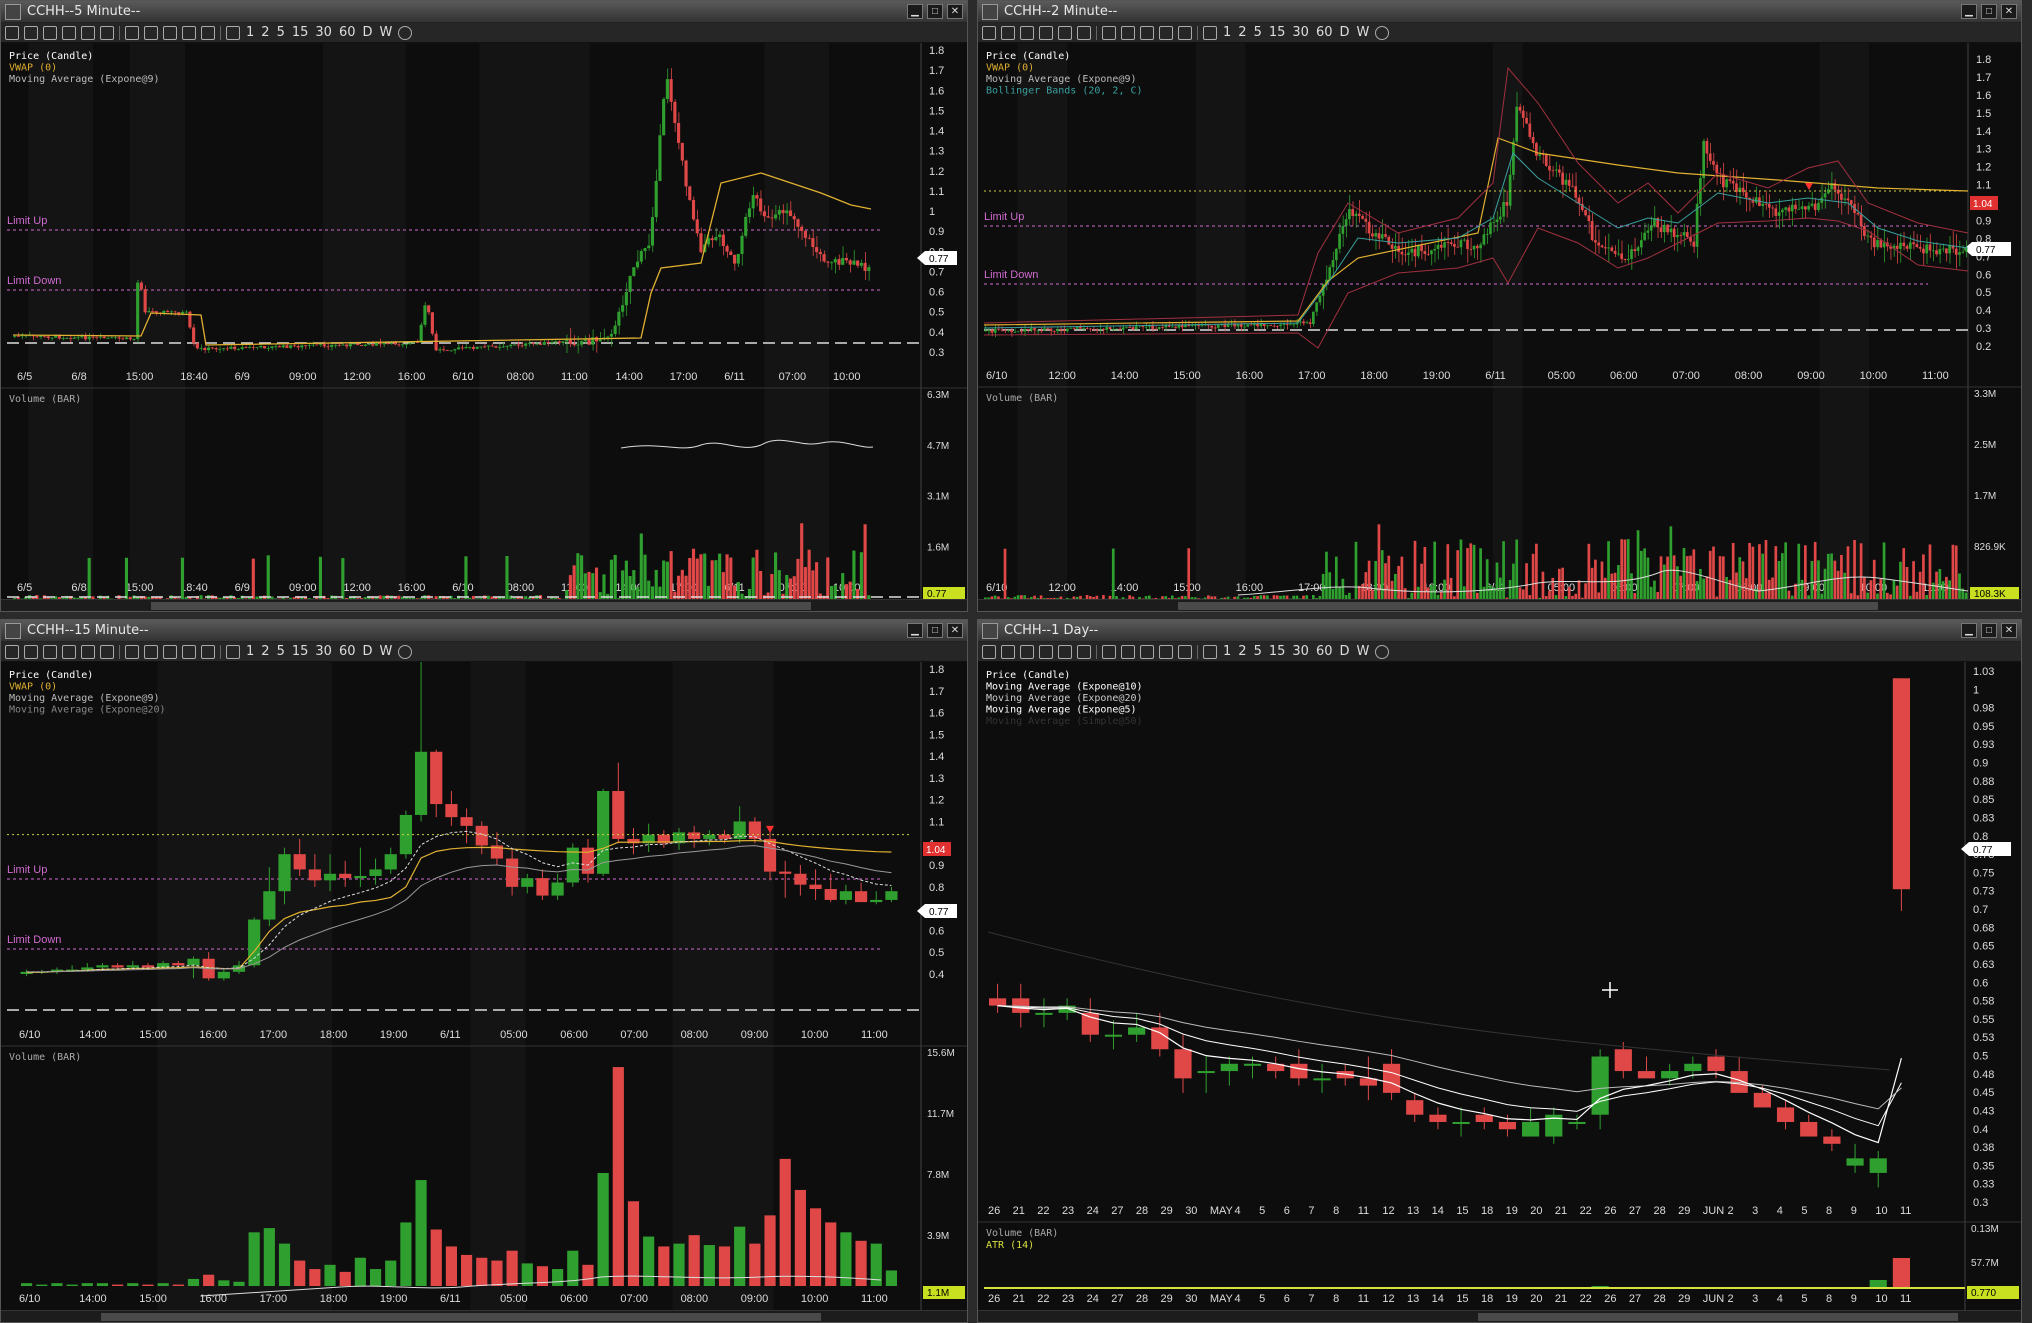  I want to click on window-titlebar: CCHH--15 Minute-- ▁ □ ✕, so click(484, 631).